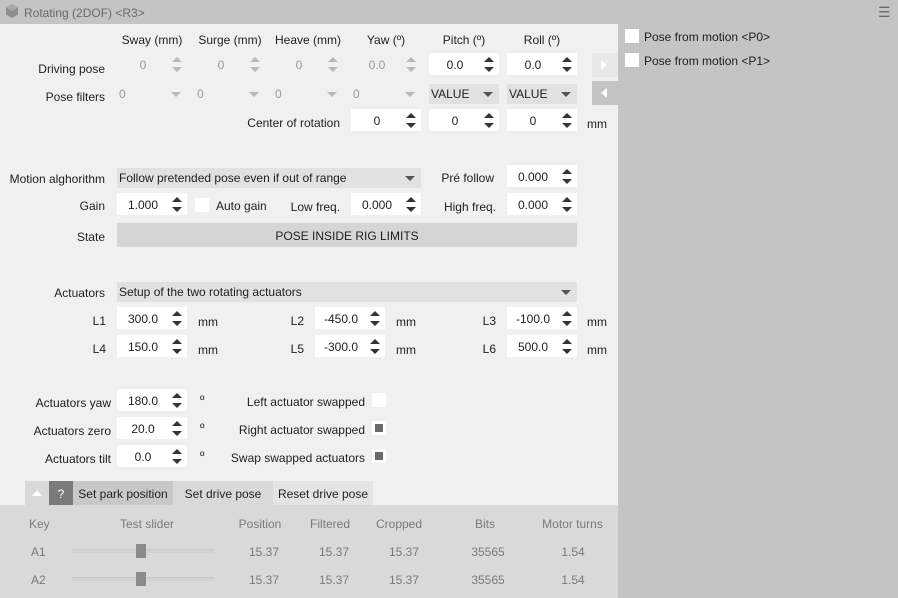 This screenshot has width=898, height=598. Describe the element at coordinates (223, 493) in the screenshot. I see `set-drive-pose-button: Set drive pose` at that location.